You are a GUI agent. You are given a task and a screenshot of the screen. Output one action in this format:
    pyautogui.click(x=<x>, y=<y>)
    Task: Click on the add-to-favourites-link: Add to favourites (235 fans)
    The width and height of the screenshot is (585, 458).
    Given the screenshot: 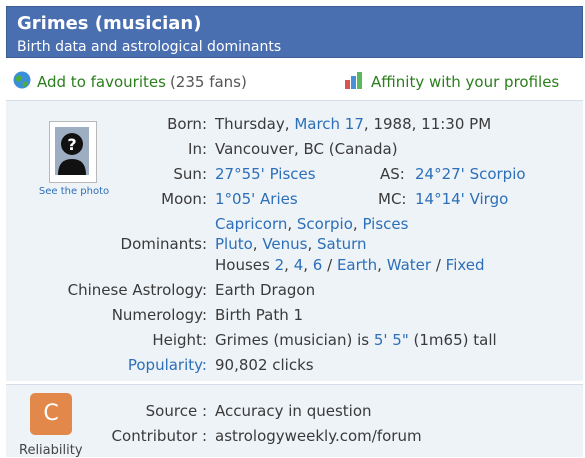 What is the action you would take?
    pyautogui.click(x=129, y=82)
    